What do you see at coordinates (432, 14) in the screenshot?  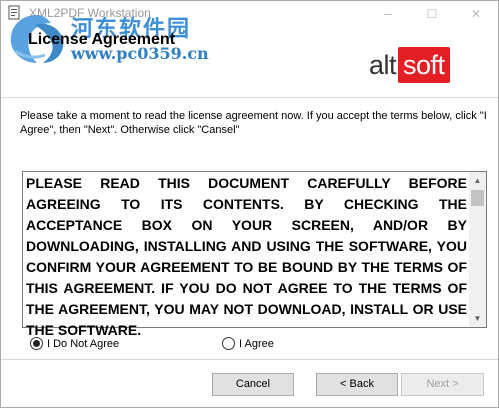 I see `maximize-button: ☐` at bounding box center [432, 14].